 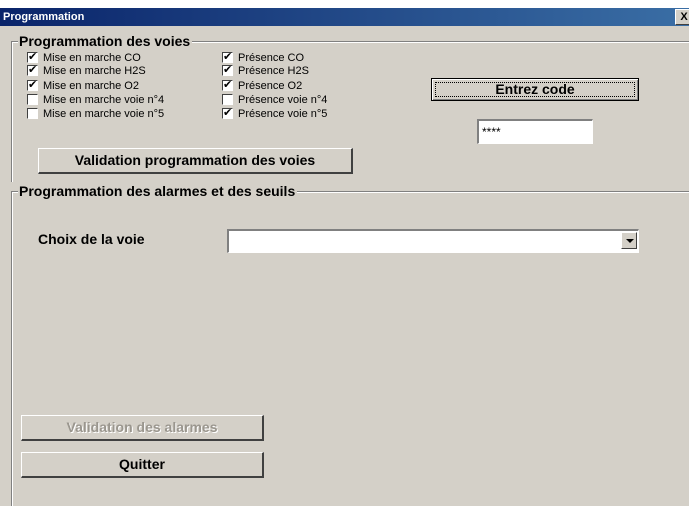 What do you see at coordinates (91, 86) in the screenshot?
I see `checkbox-label: Mise en marche O2` at bounding box center [91, 86].